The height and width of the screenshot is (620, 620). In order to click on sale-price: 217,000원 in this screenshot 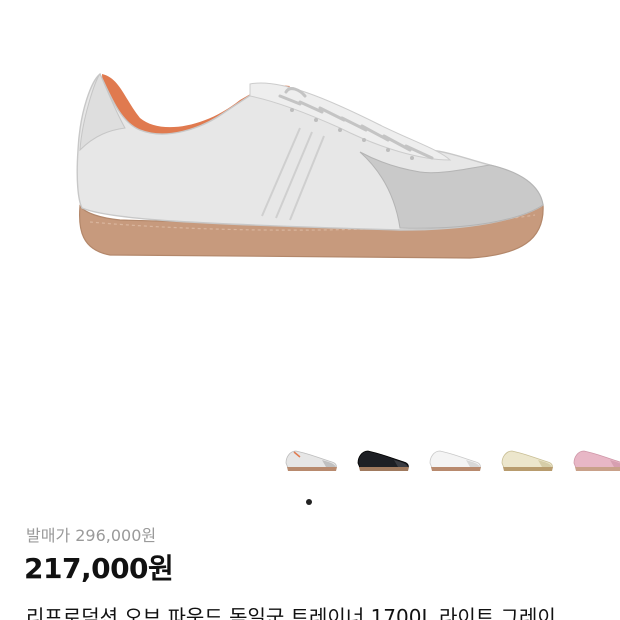, I will do `click(99, 568)`.